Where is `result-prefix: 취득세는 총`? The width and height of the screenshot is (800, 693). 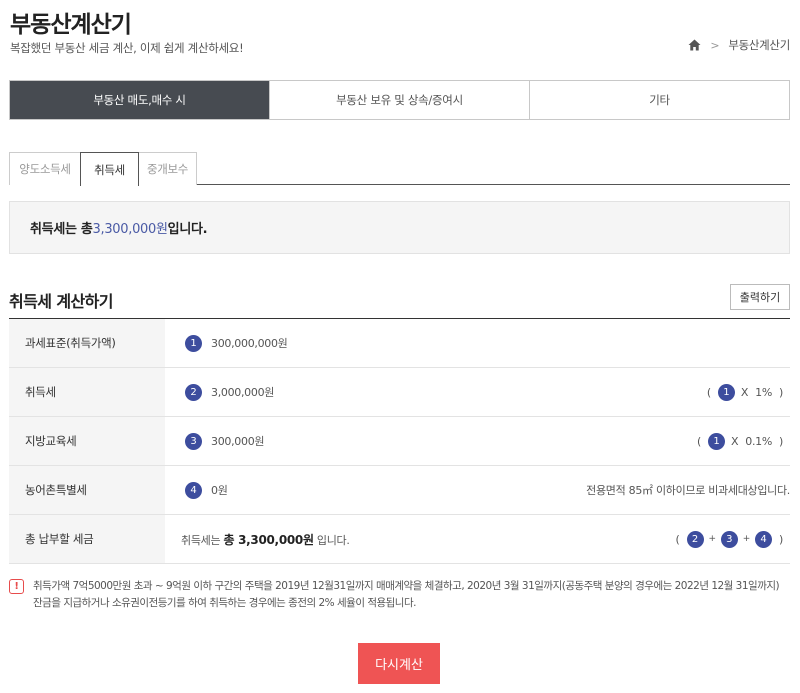 result-prefix: 취득세는 총 is located at coordinates (61, 229).